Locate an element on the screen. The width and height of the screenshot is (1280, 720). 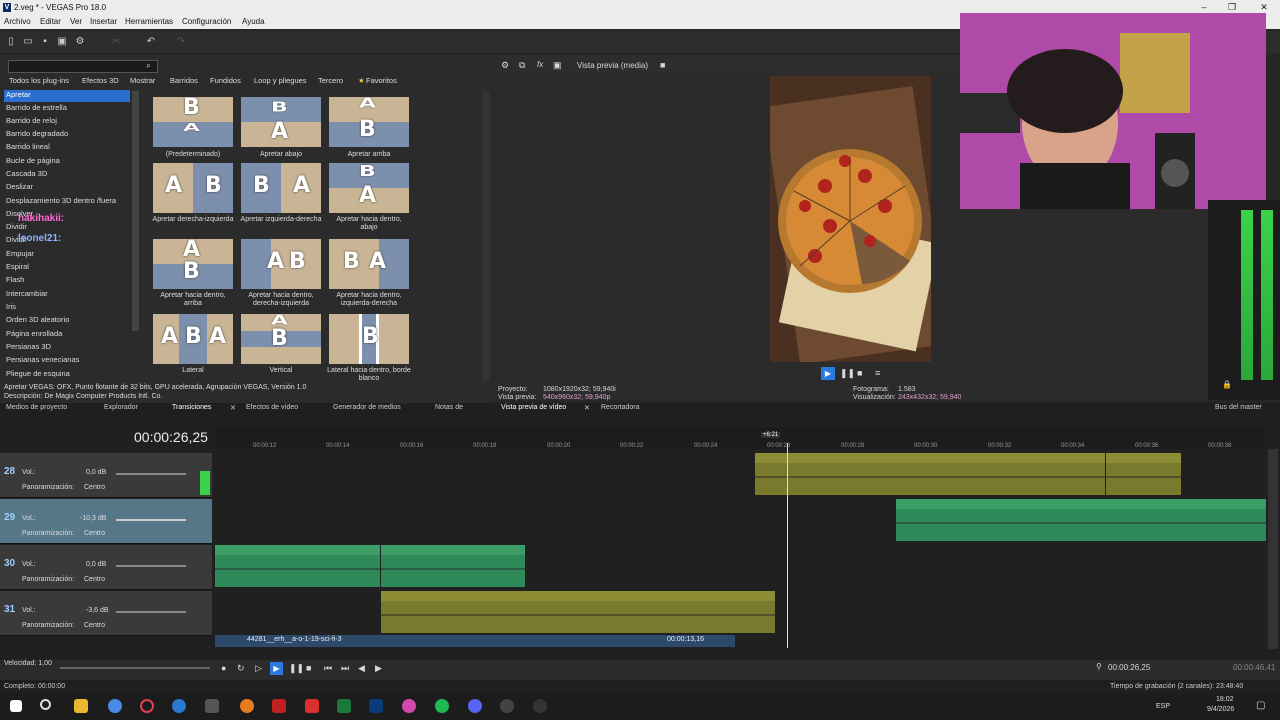
speed-slider is located at coordinates (135, 668).